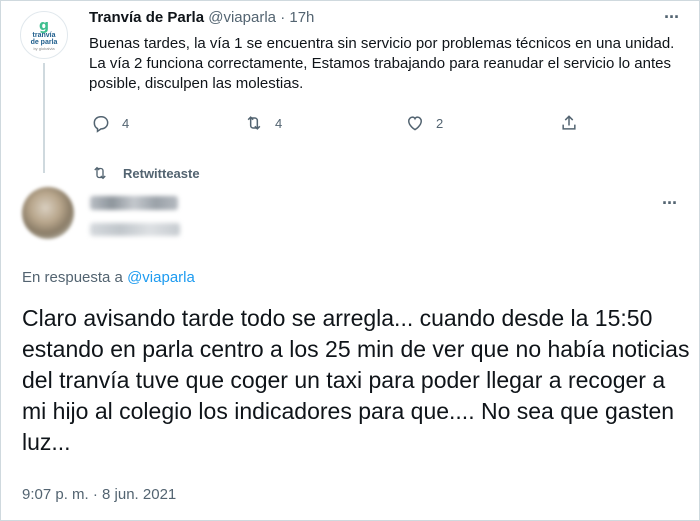  I want to click on logo-text-line1: tranvía, so click(44, 35).